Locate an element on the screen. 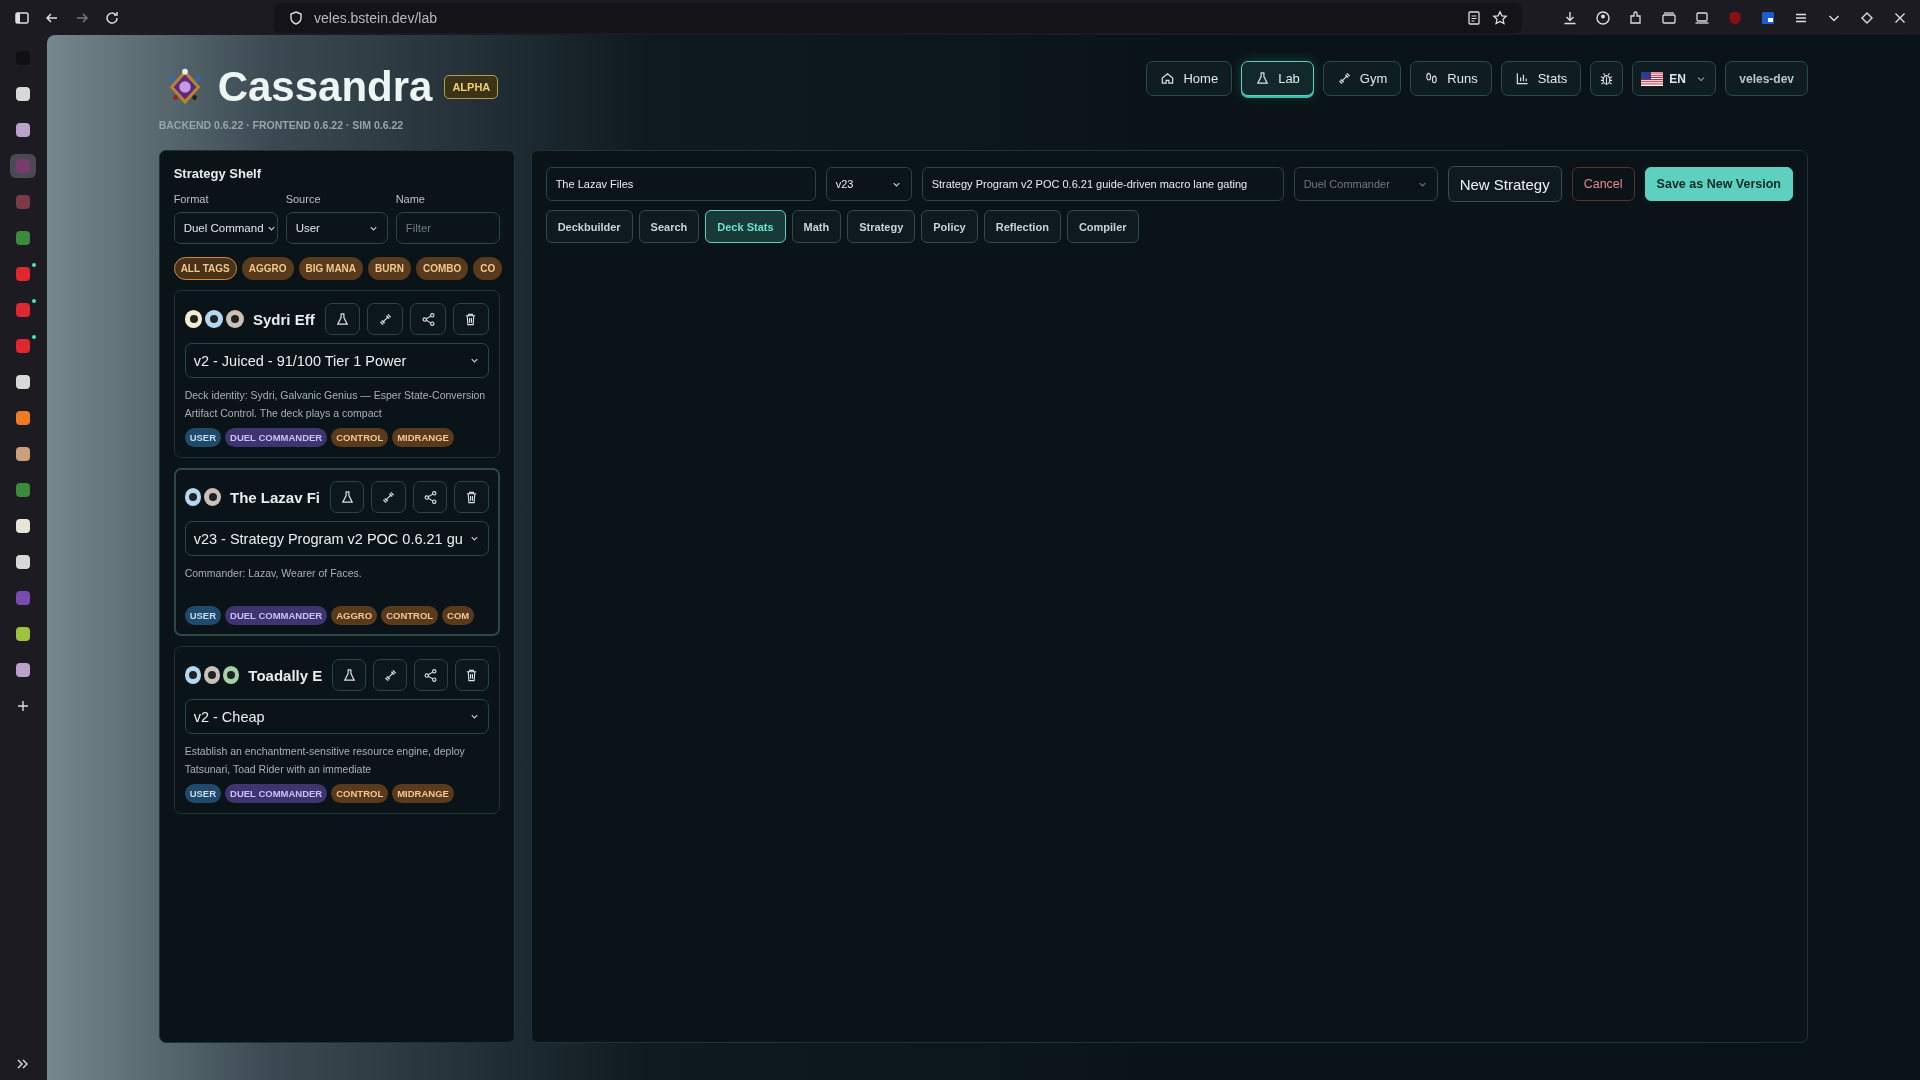 This screenshot has height=1080, width=1920. nav-button: Runs is located at coordinates (1451, 78).